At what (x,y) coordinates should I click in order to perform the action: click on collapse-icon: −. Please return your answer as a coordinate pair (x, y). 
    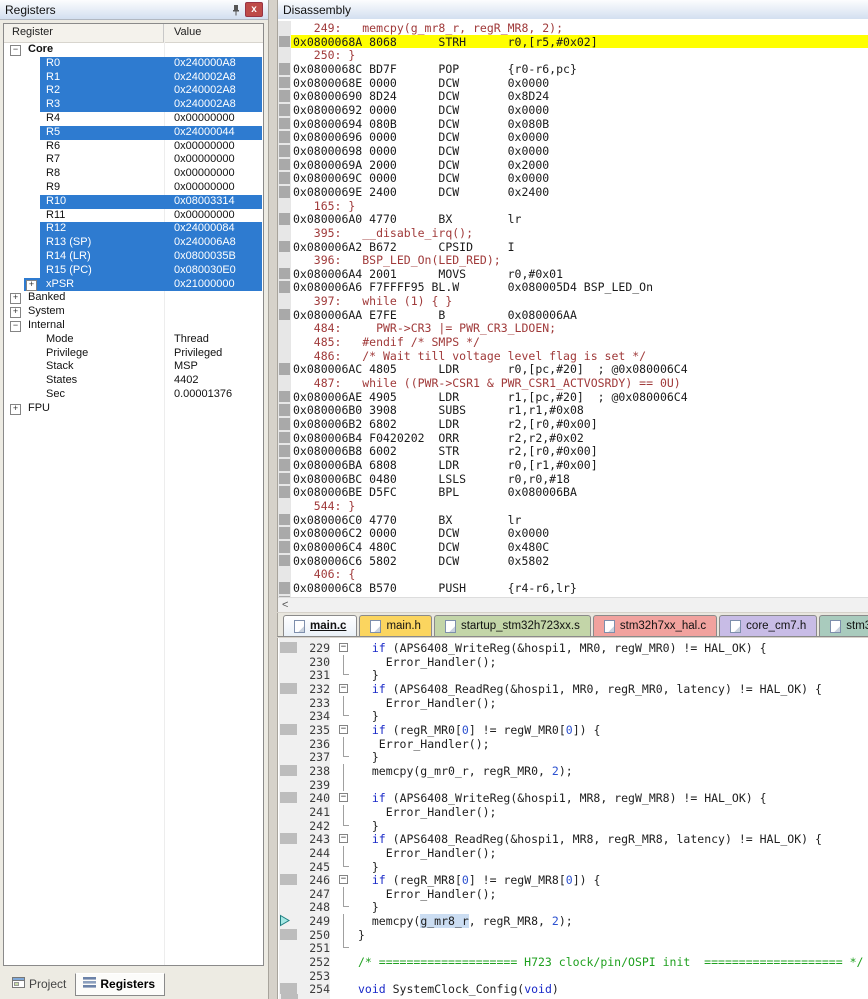
    Looking at the image, I should click on (15, 326).